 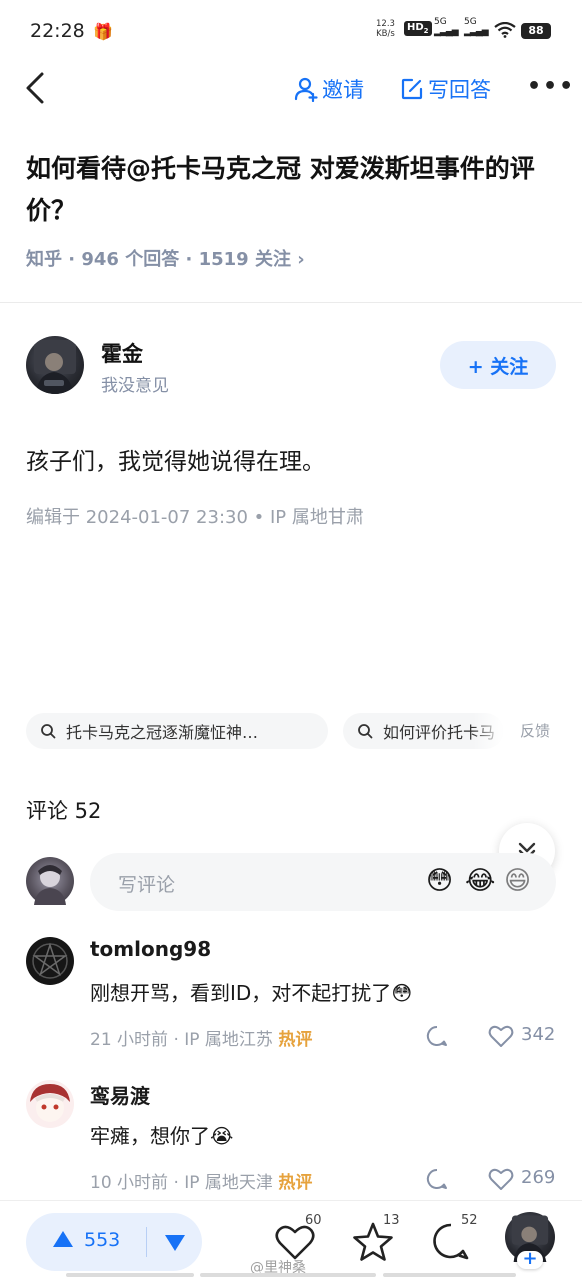 I want to click on write-answer-button: 写回答, so click(x=445, y=89).